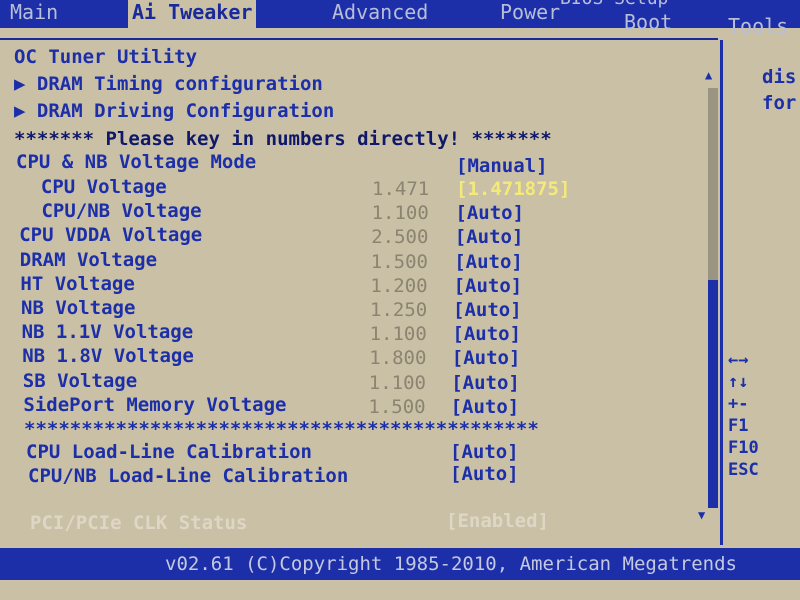  Describe the element at coordinates (34, 12) in the screenshot. I see `tab-main: Main` at that location.